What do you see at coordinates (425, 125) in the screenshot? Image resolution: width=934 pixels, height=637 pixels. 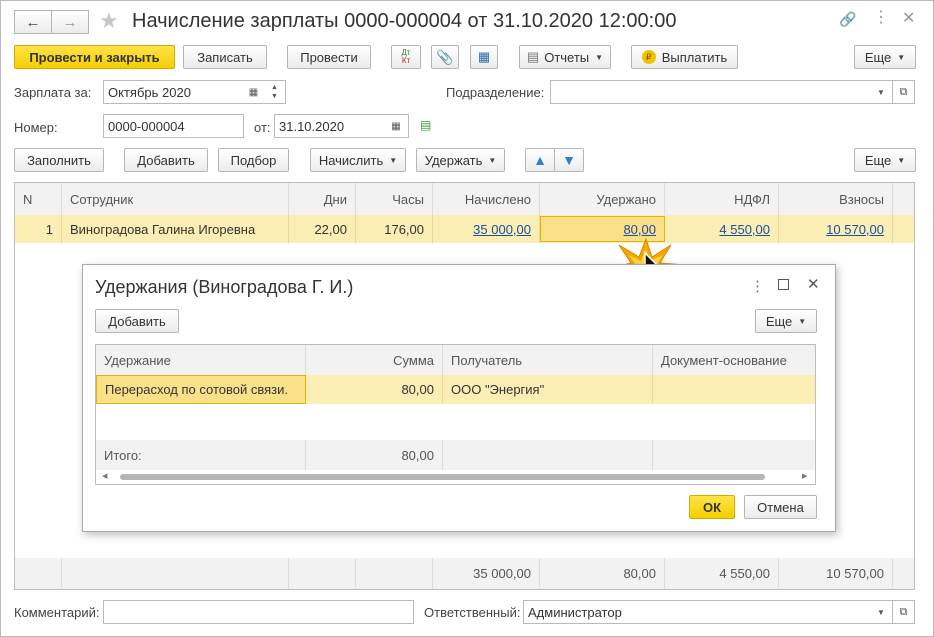 I see `history-icon: ▤` at bounding box center [425, 125].